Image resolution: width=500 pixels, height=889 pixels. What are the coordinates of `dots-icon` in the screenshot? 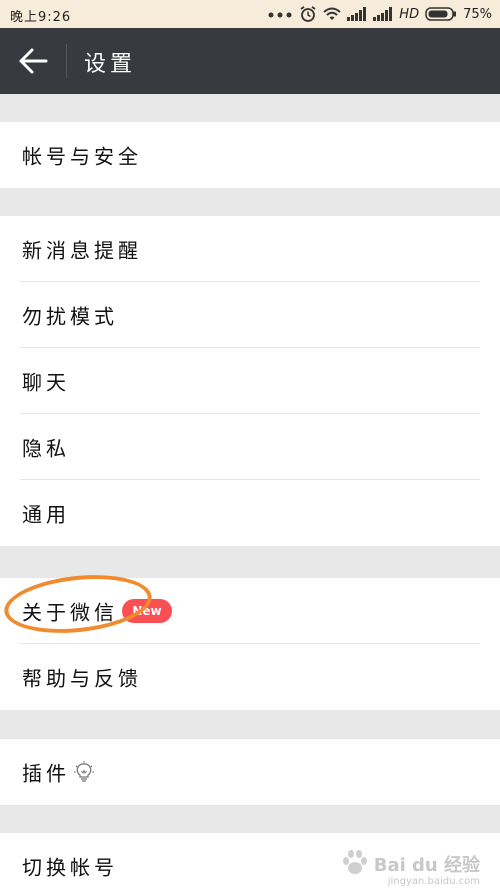 It's located at (280, 15).